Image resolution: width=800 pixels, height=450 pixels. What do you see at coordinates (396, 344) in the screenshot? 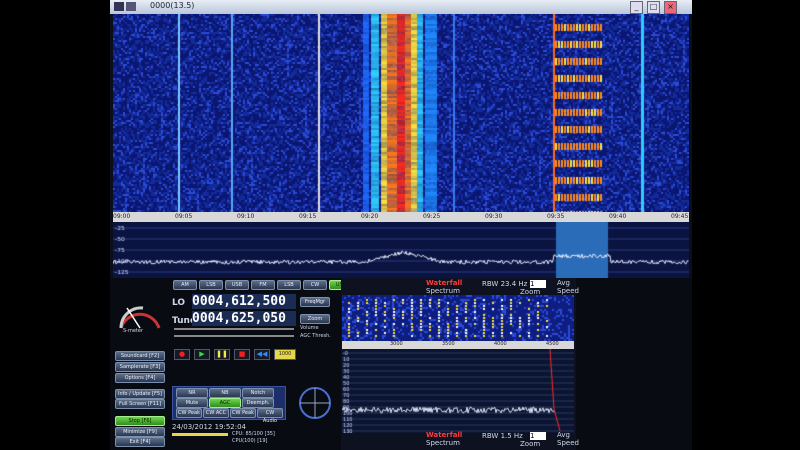
I see `audio-freq-tick: 3000` at bounding box center [396, 344].